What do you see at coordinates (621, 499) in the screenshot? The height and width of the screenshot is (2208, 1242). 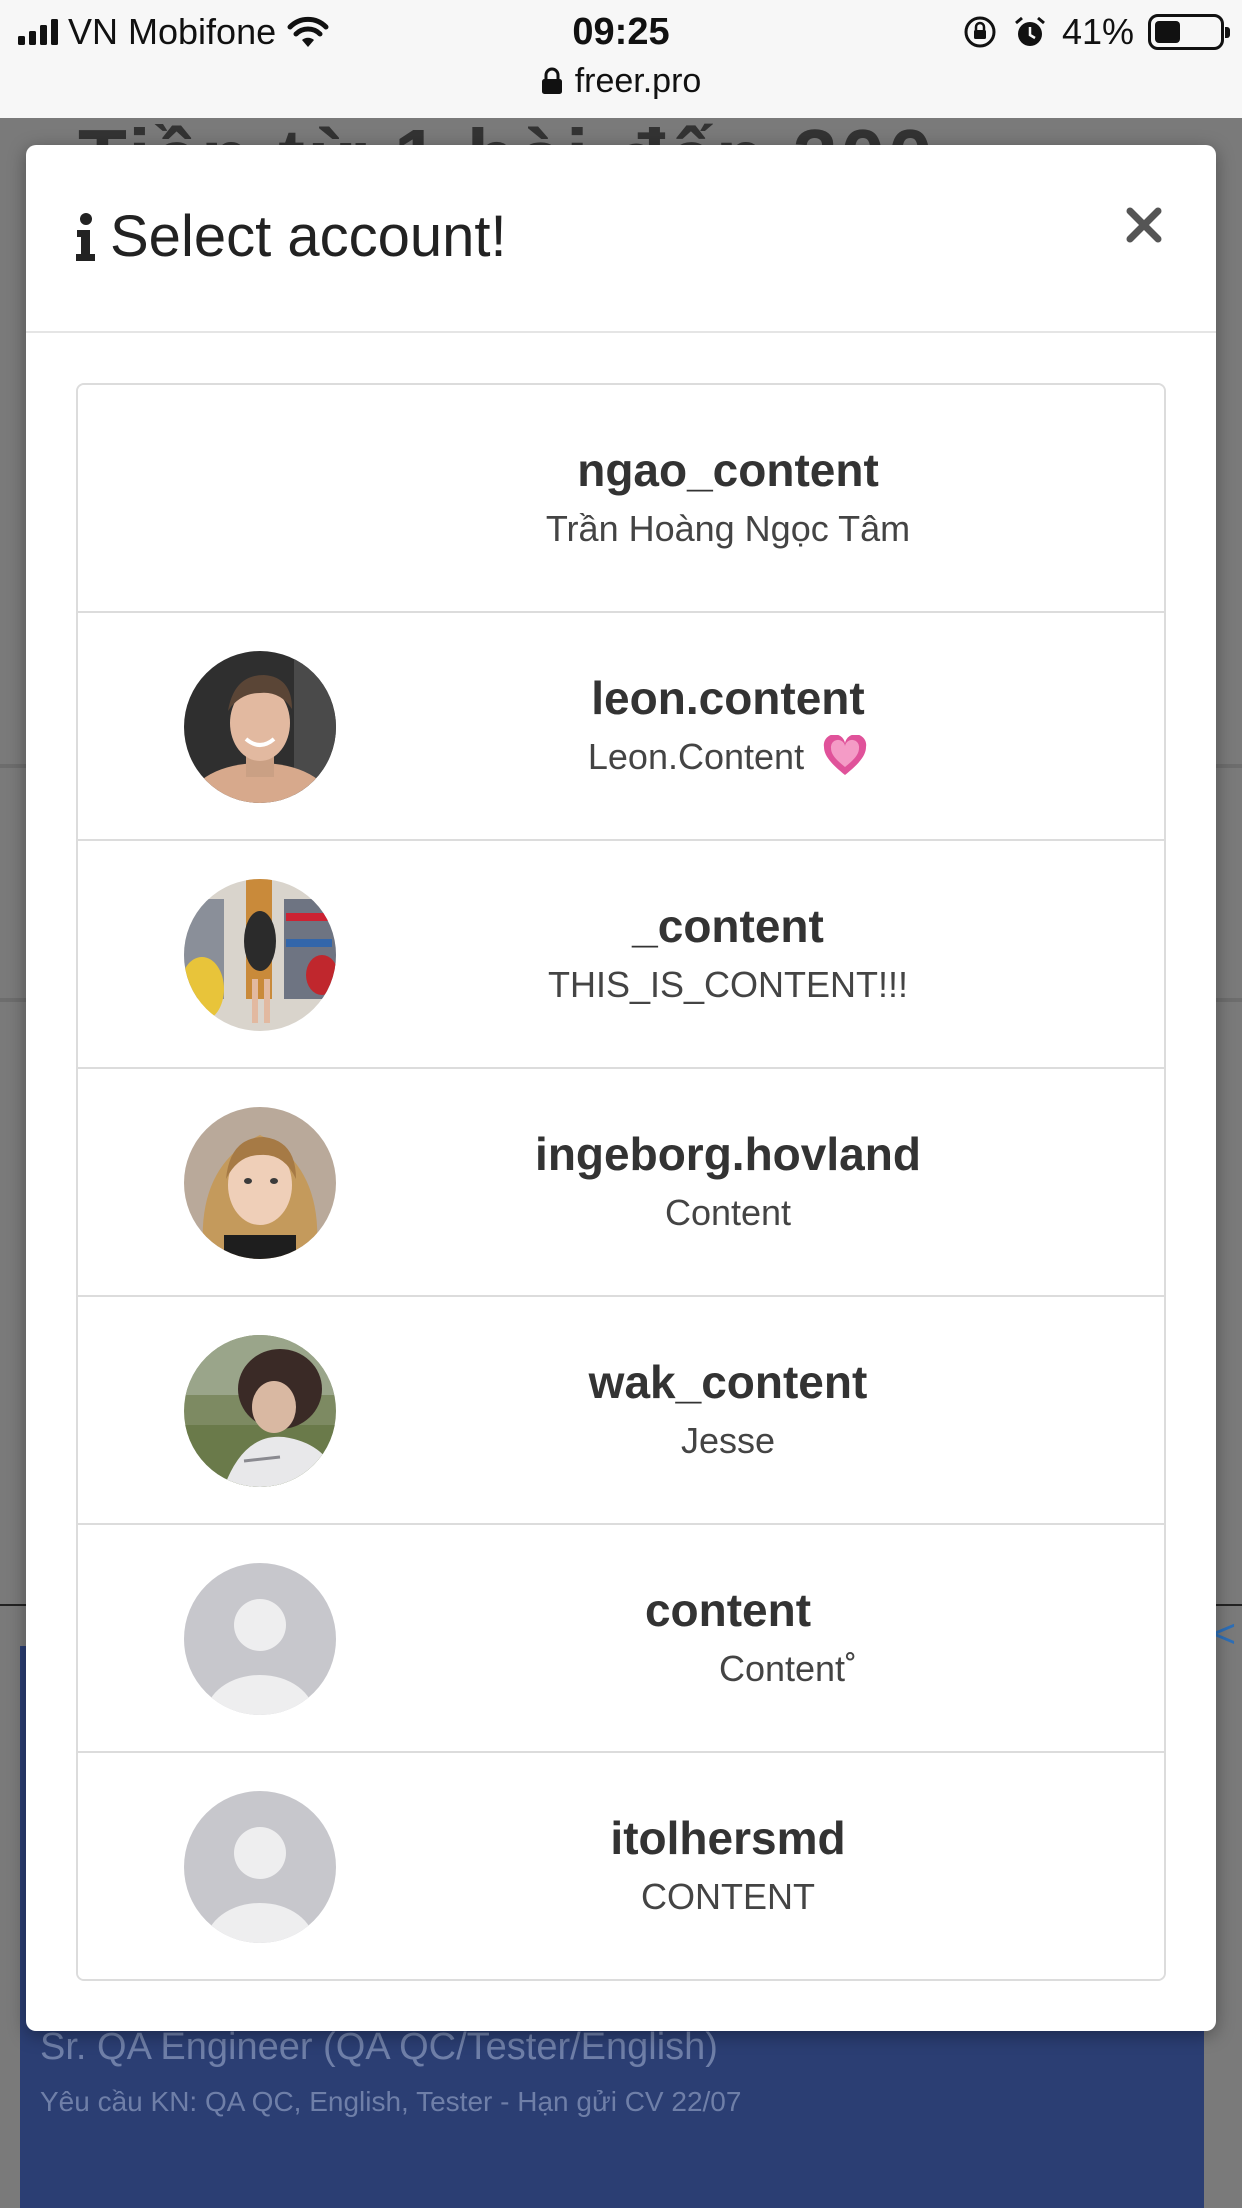 I see `account-item: ngao_content Trần Hoàng Ngọc Tâm` at bounding box center [621, 499].